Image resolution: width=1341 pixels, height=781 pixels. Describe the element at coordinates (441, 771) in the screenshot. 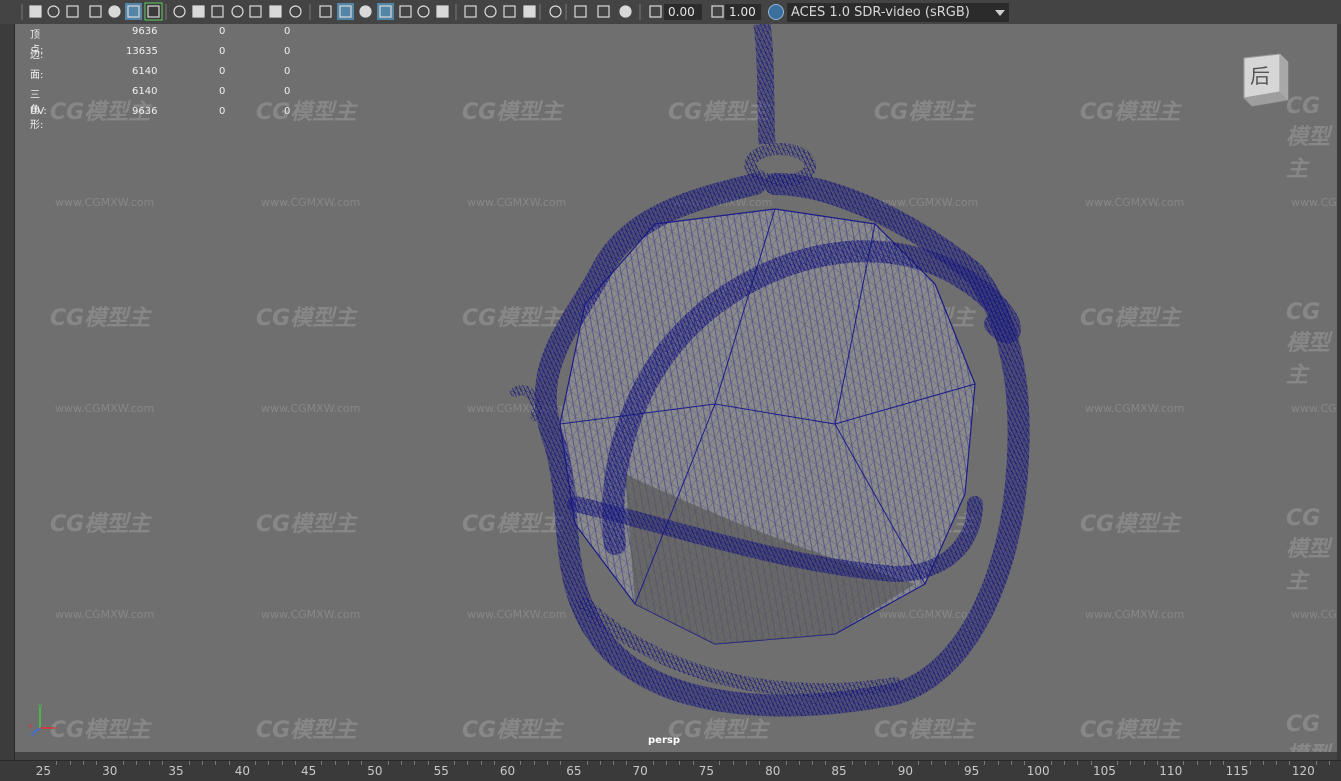

I see `timeline-tick-label: 55` at that location.